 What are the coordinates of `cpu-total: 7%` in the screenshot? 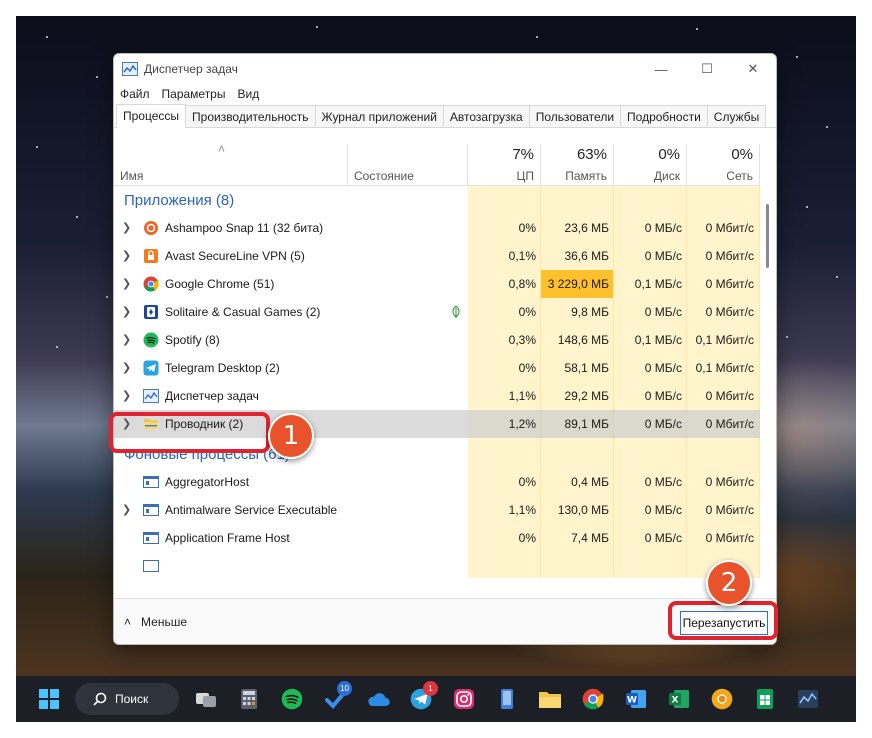 It's located at (523, 154).